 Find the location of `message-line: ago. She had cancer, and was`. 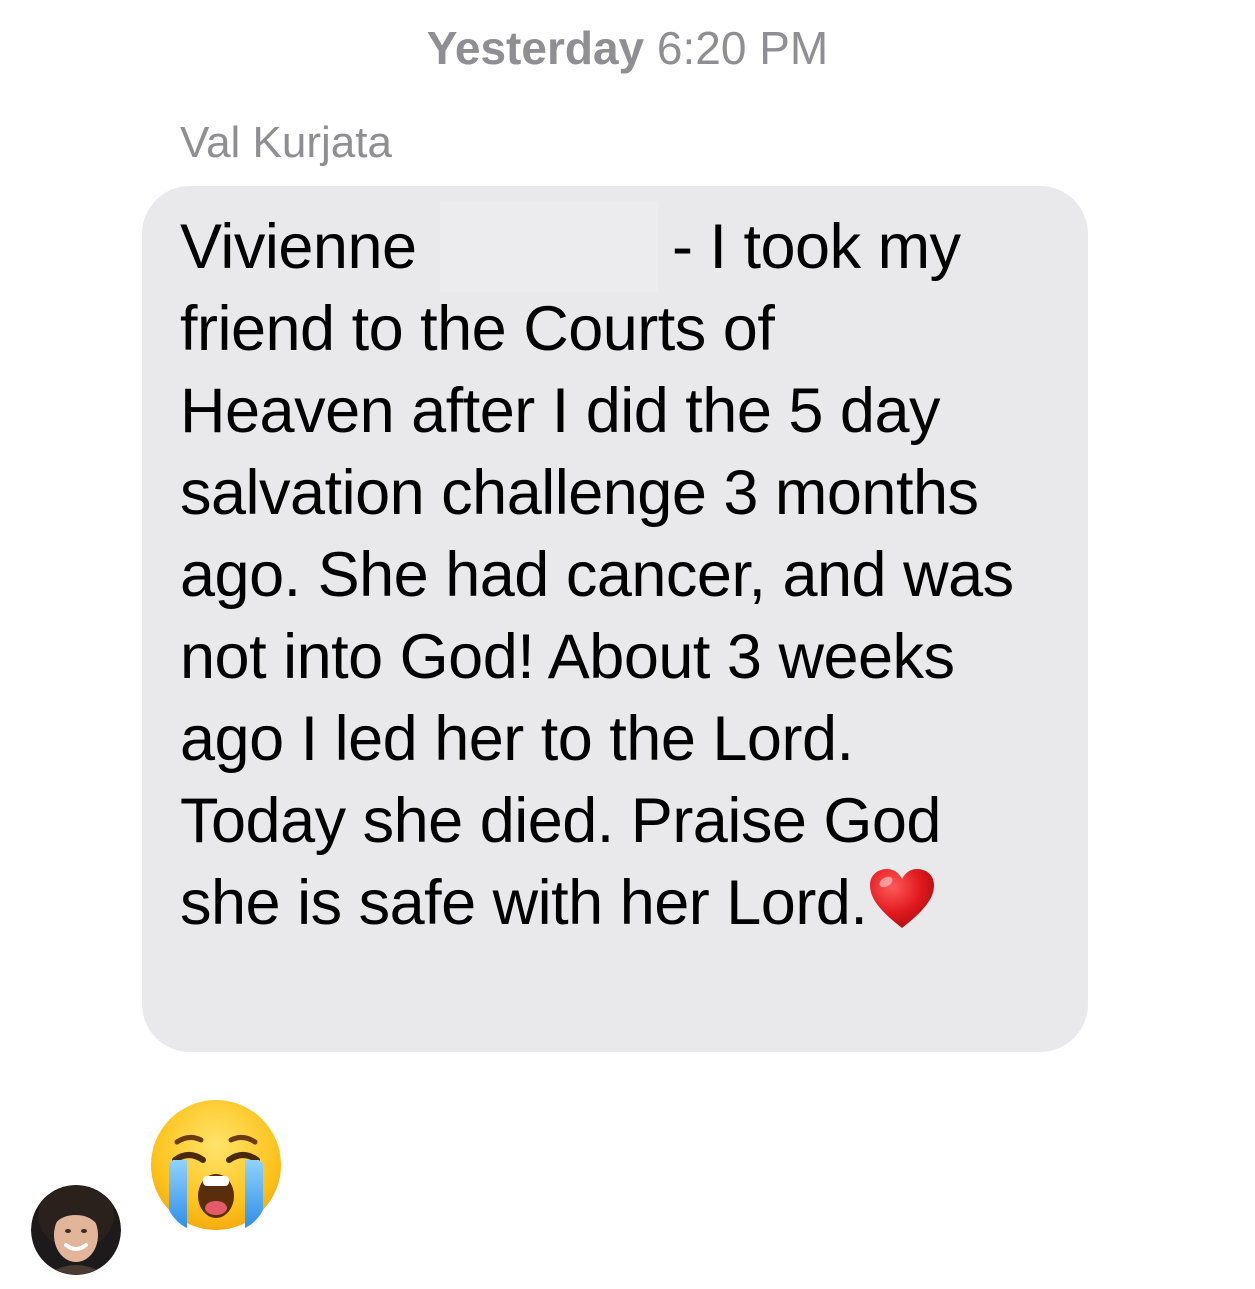

message-line: ago. She had cancer, and was is located at coordinates (597, 575).